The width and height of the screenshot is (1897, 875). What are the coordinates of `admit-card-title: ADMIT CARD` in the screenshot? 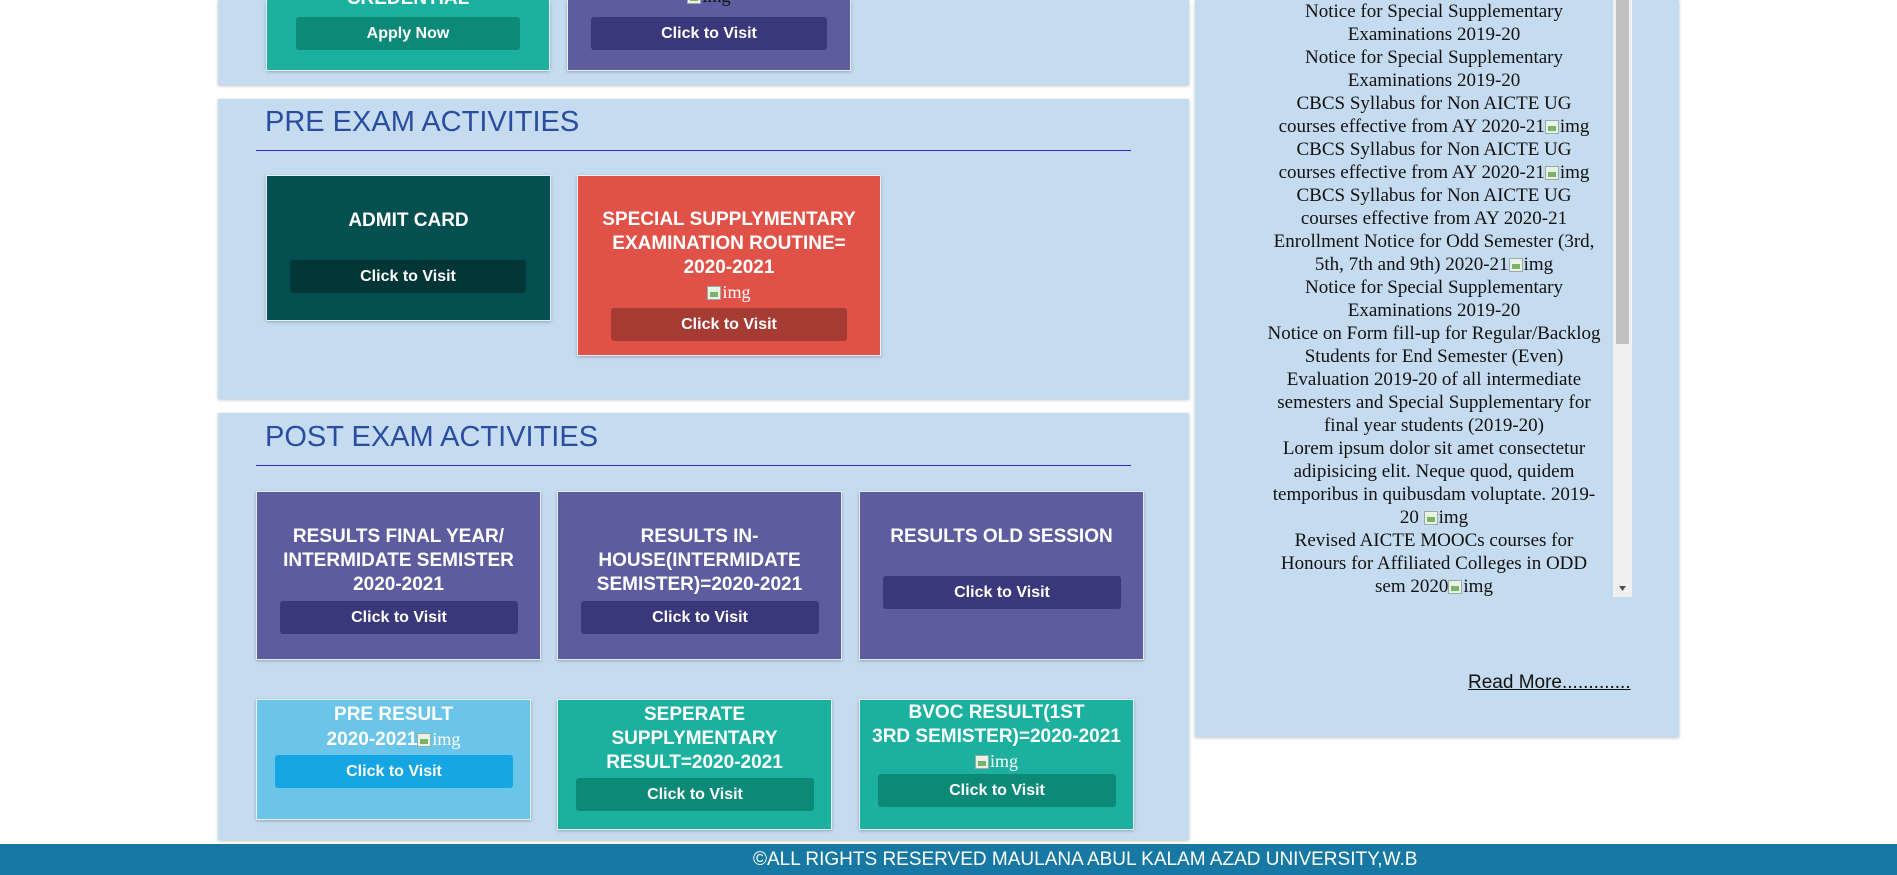 It's located at (408, 220).